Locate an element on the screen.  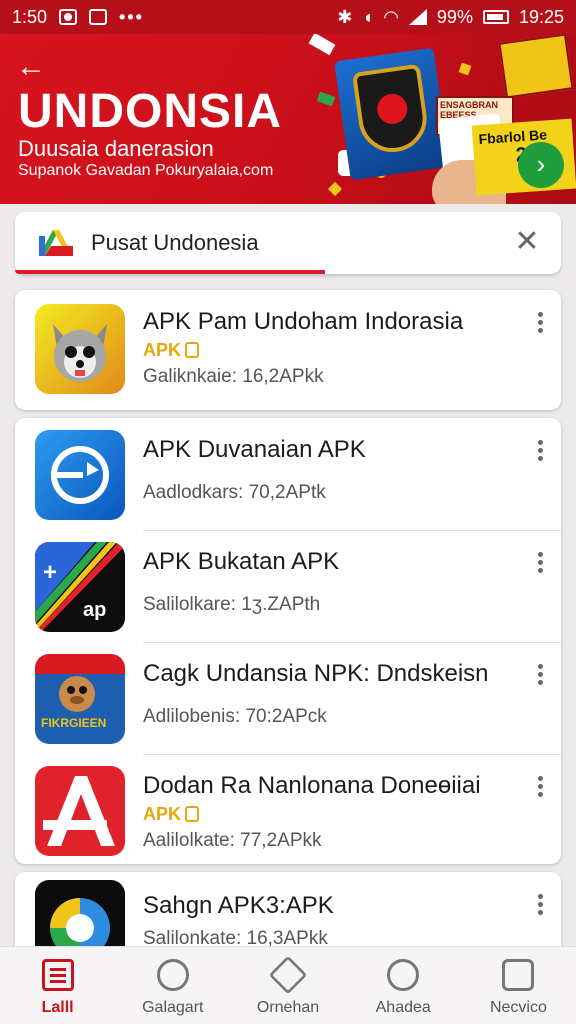
nav-item-device: Necvico is located at coordinates (518, 985).